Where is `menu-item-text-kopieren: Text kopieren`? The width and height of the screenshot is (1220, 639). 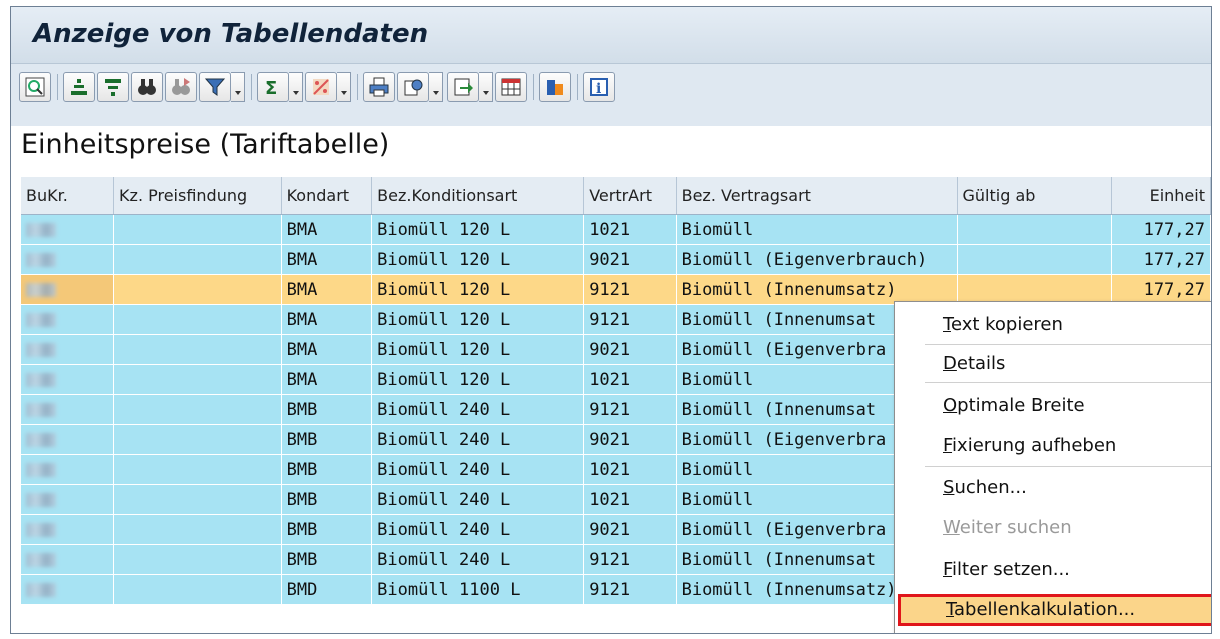 menu-item-text-kopieren: Text kopieren is located at coordinates (1053, 325).